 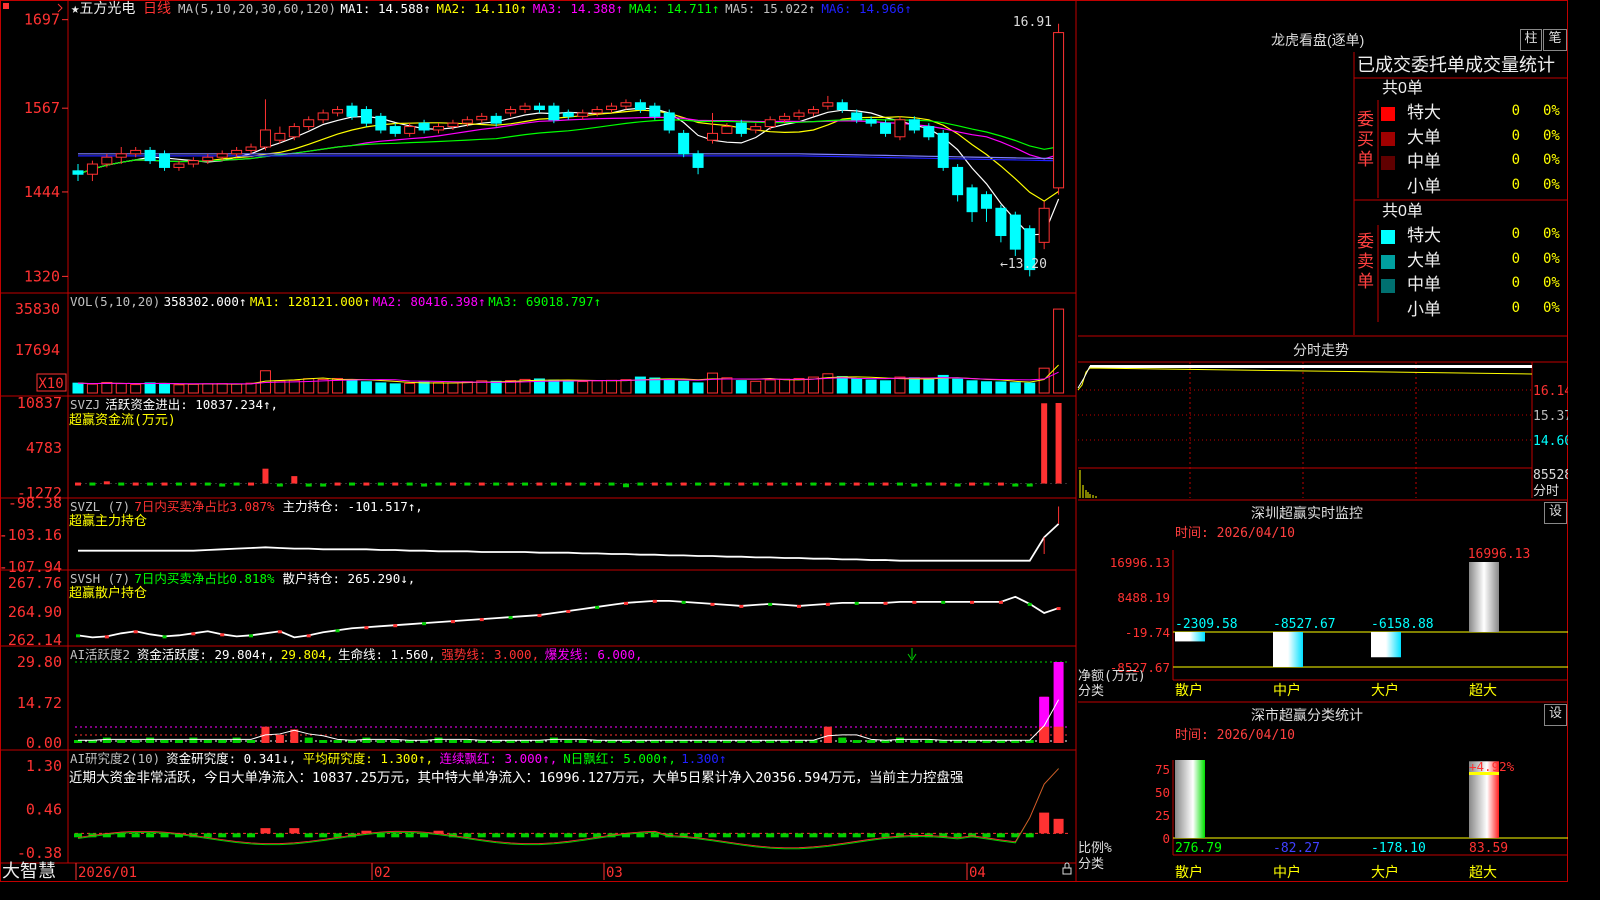 What do you see at coordinates (1190, 799) in the screenshot?
I see `stats-bar` at bounding box center [1190, 799].